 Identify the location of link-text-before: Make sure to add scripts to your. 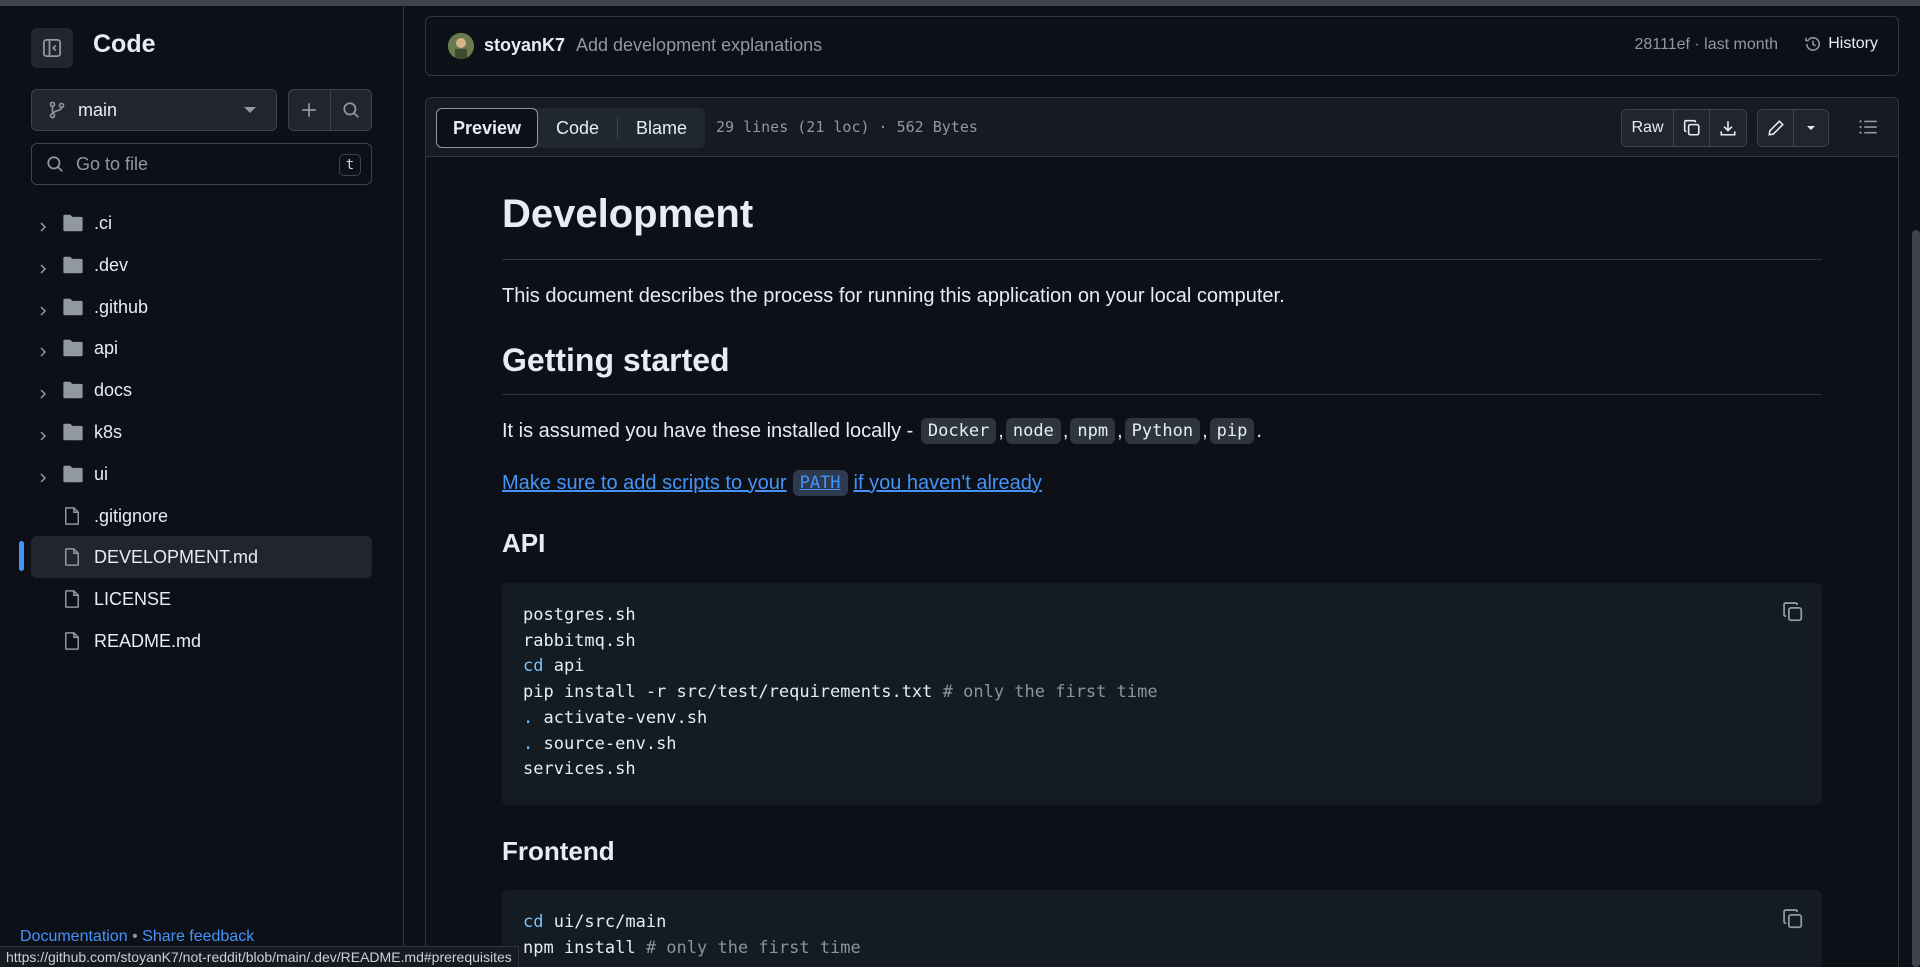
(644, 482).